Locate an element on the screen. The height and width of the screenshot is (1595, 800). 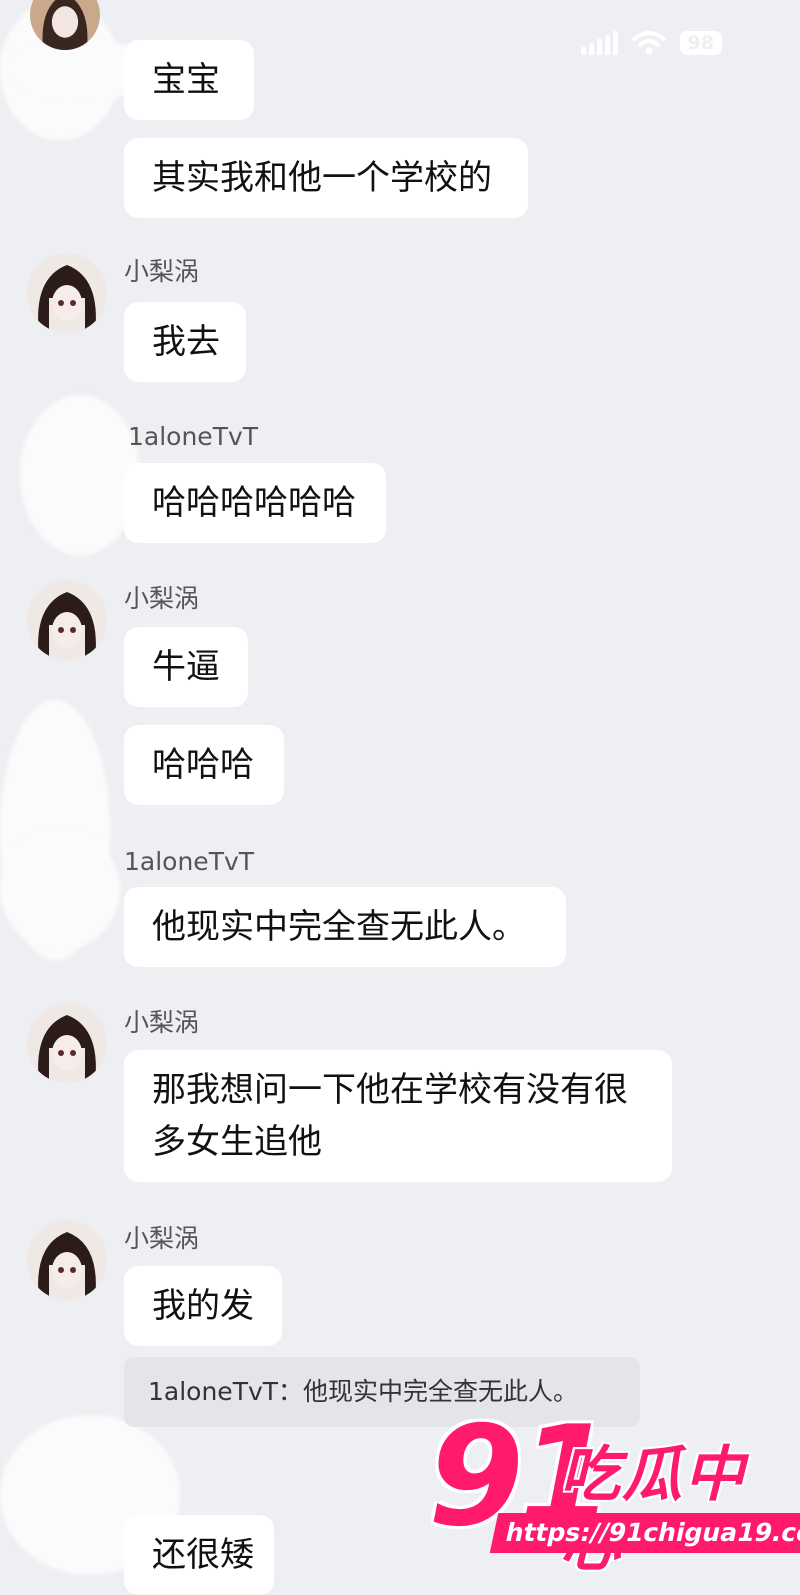
watermark-url: https://91chigua19.com is located at coordinates (644, 1533).